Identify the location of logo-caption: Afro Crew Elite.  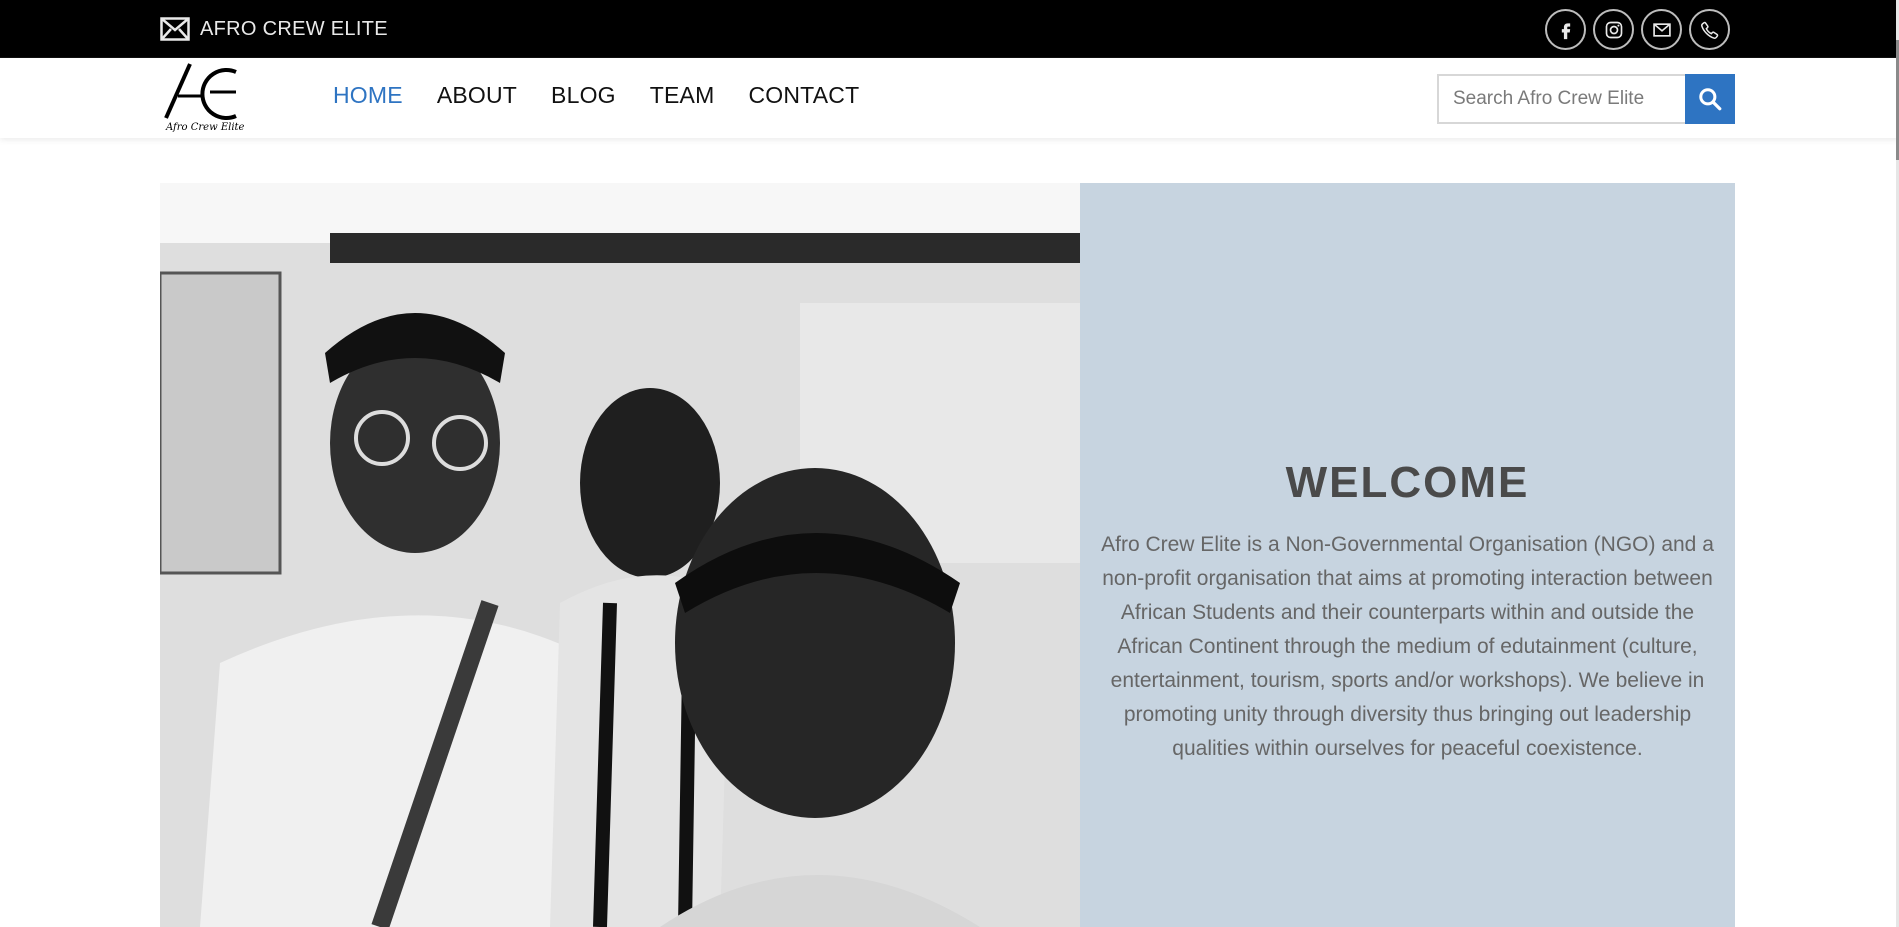
(205, 127).